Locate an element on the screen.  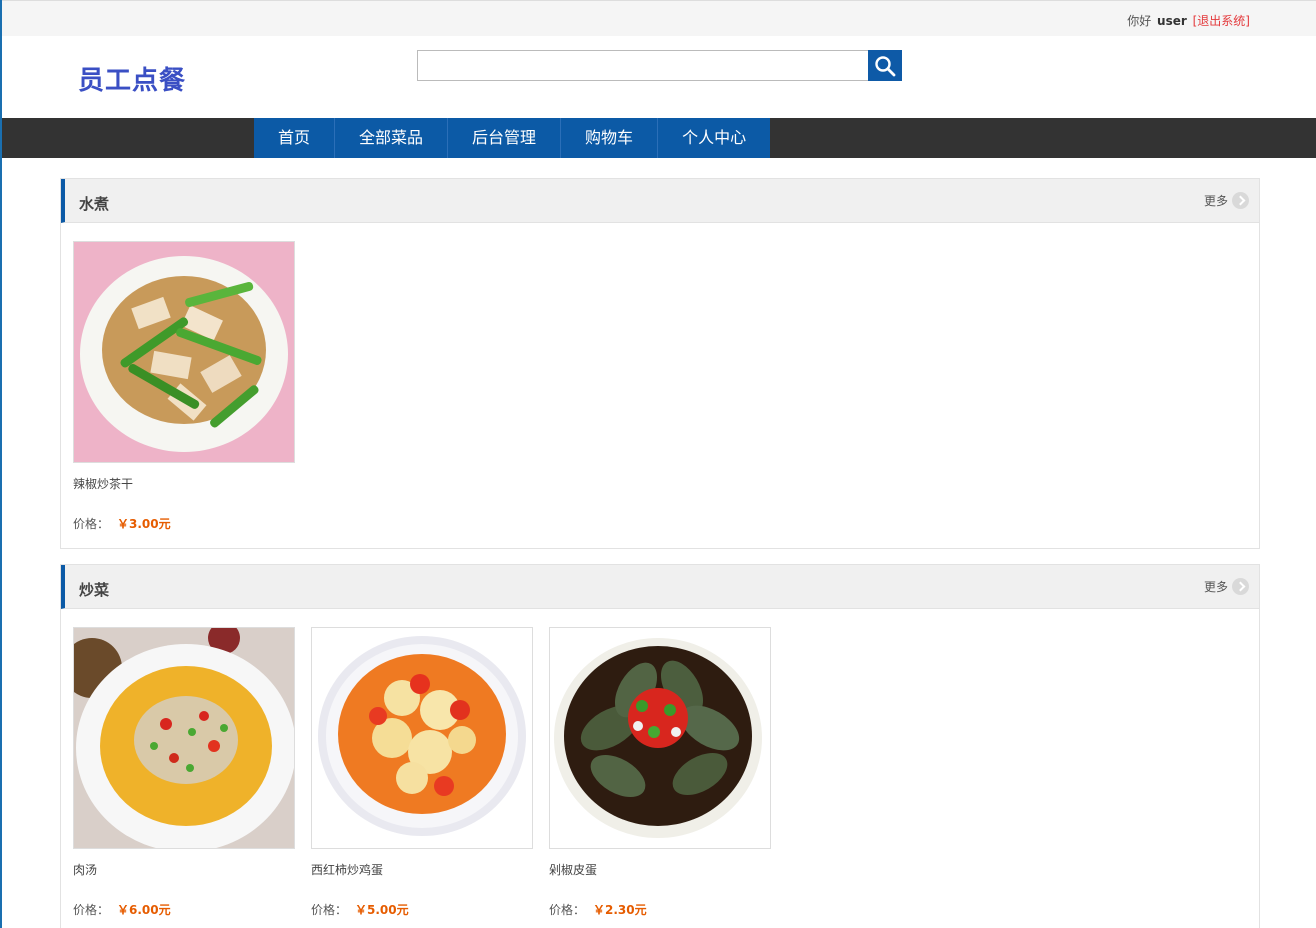
dish-name: 肉汤 is located at coordinates (85, 869).